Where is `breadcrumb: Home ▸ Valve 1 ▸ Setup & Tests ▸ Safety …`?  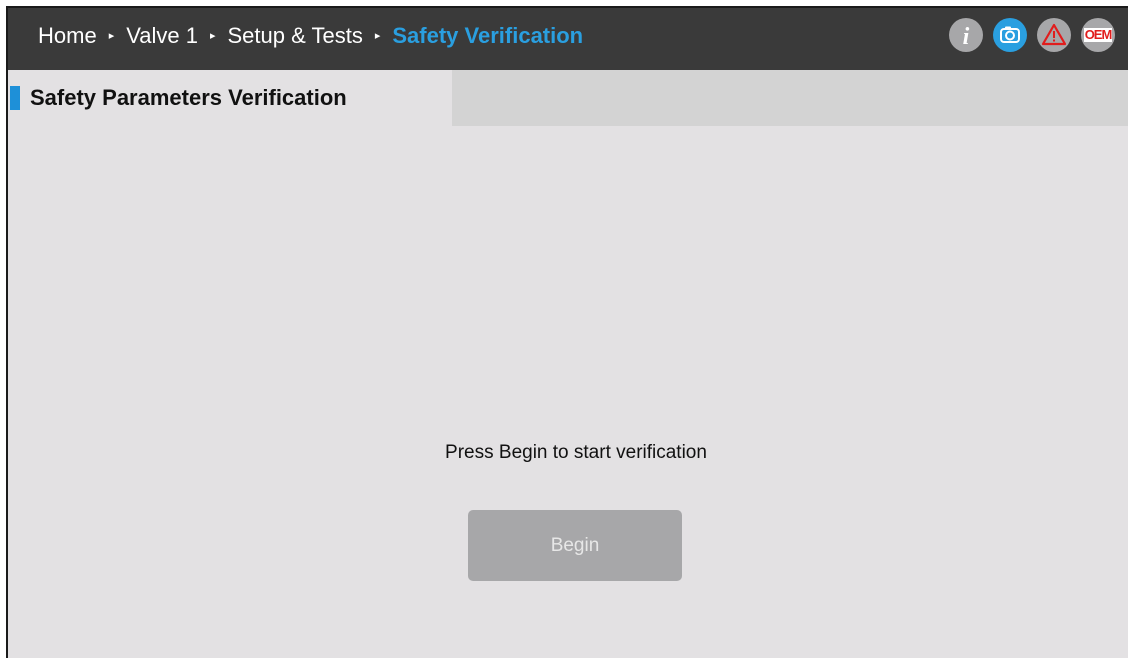 breadcrumb: Home ▸ Valve 1 ▸ Setup & Tests ▸ Safety … is located at coordinates (310, 36).